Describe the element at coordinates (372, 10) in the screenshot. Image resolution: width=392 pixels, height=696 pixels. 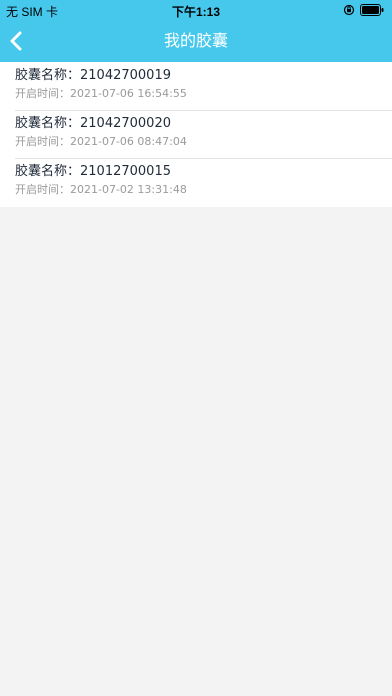
I see `battery-icon` at that location.